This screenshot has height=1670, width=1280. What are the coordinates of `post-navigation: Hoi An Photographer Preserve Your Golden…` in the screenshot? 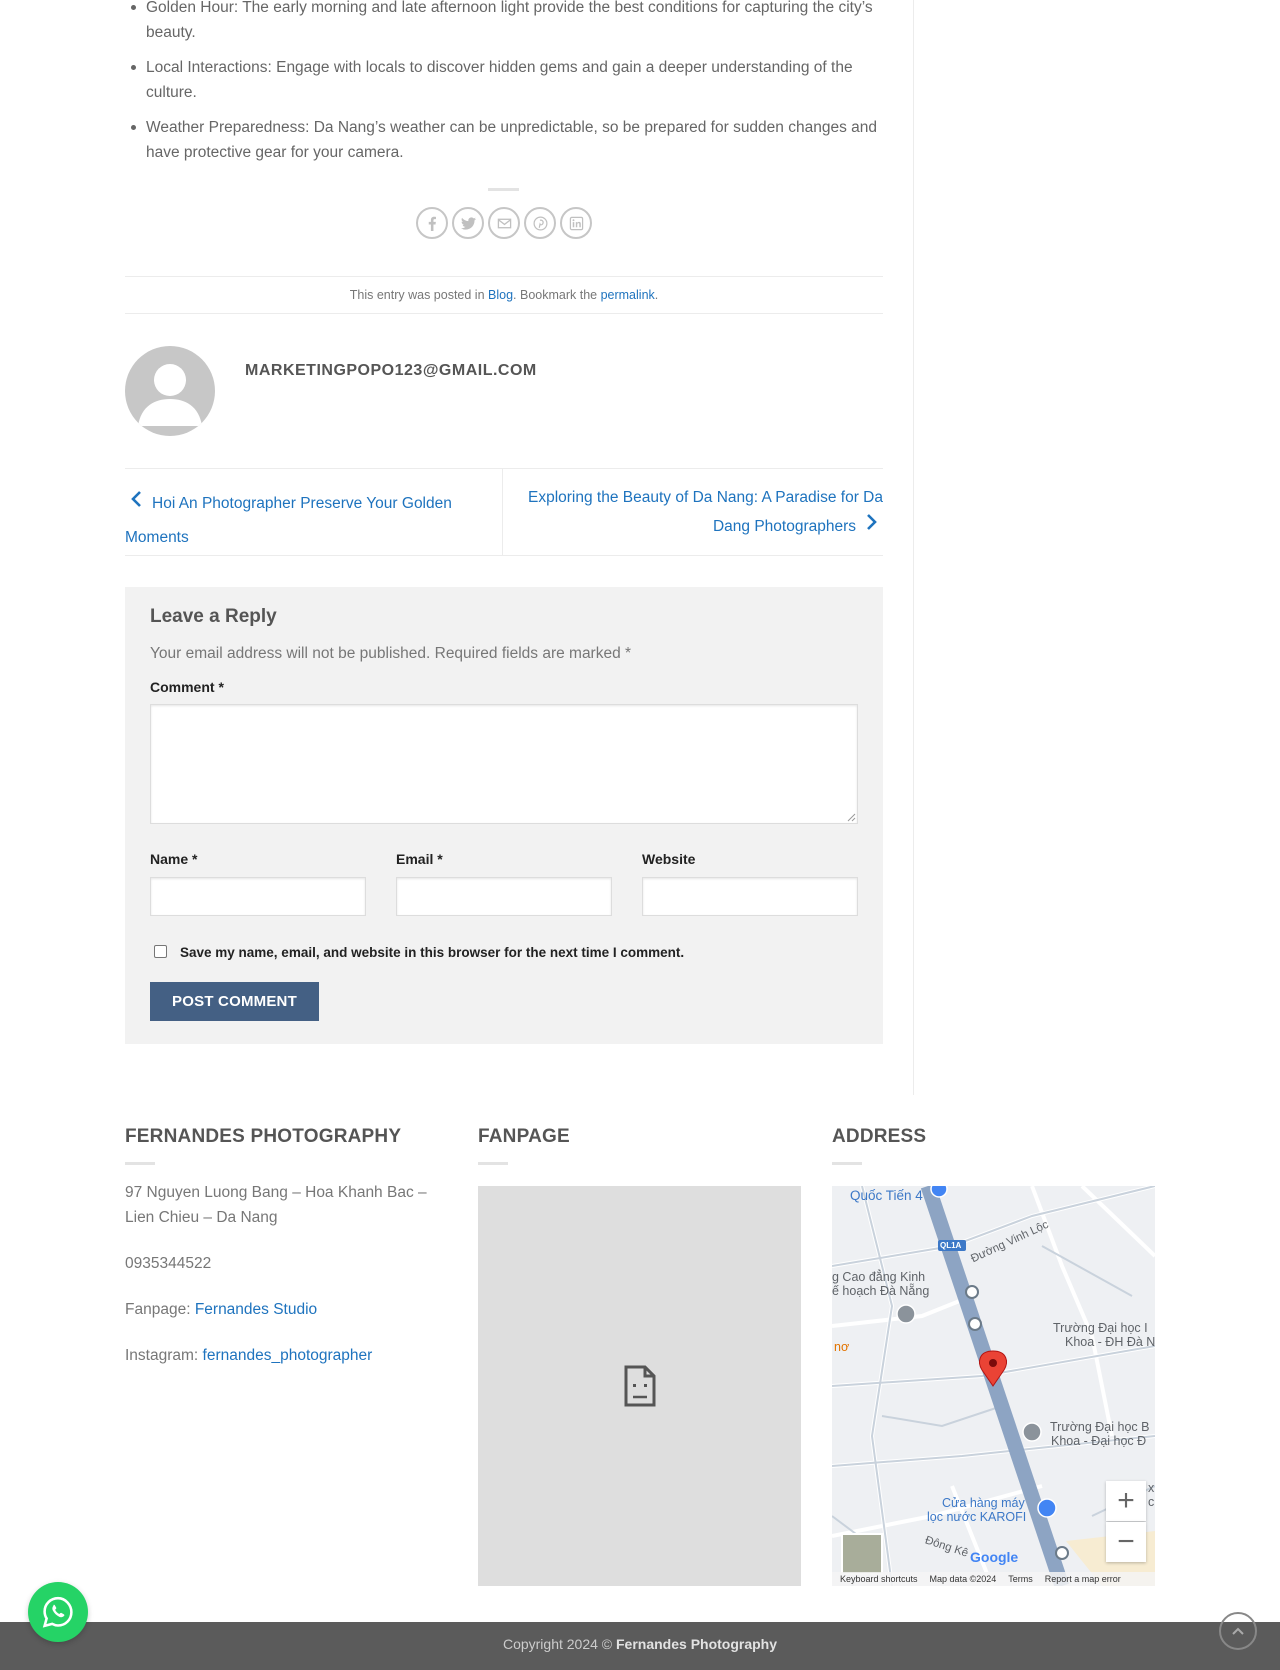 It's located at (504, 512).